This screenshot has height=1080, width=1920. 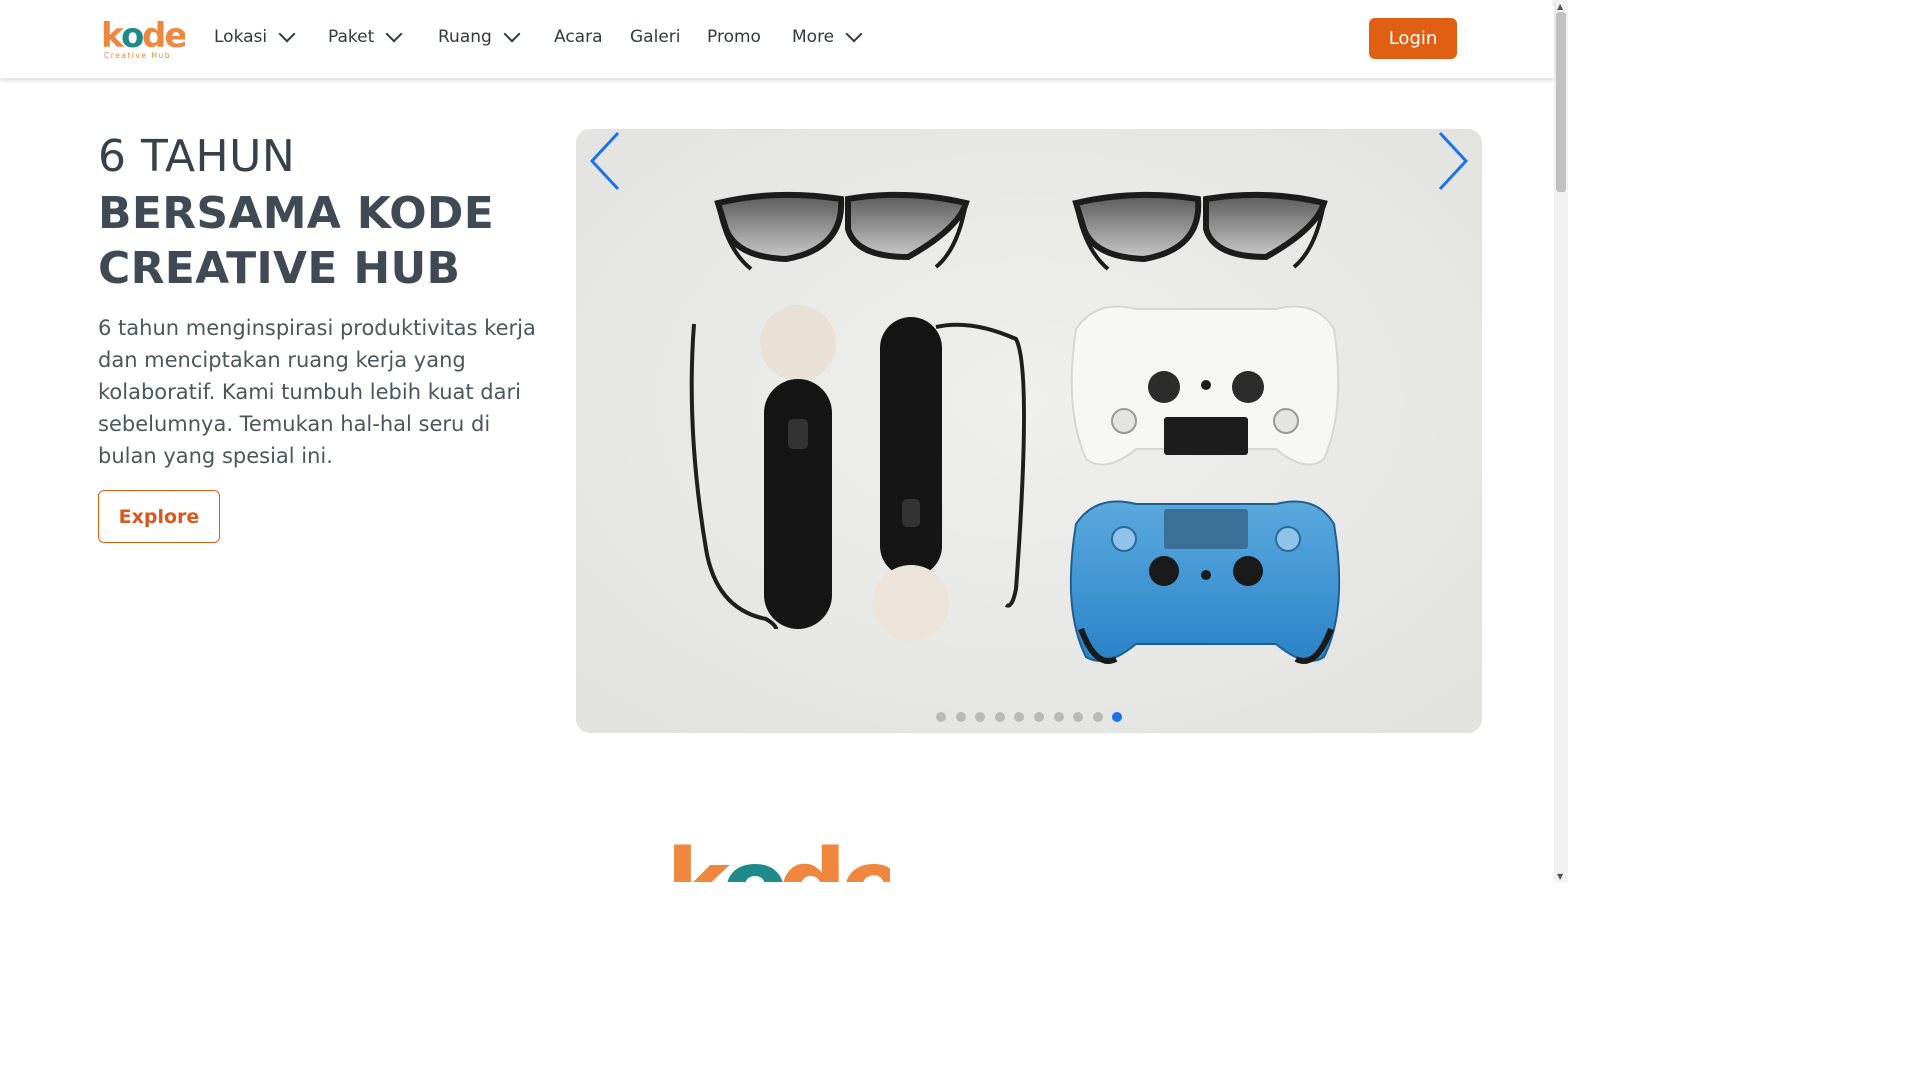 I want to click on nav-item-label: More, so click(x=813, y=37).